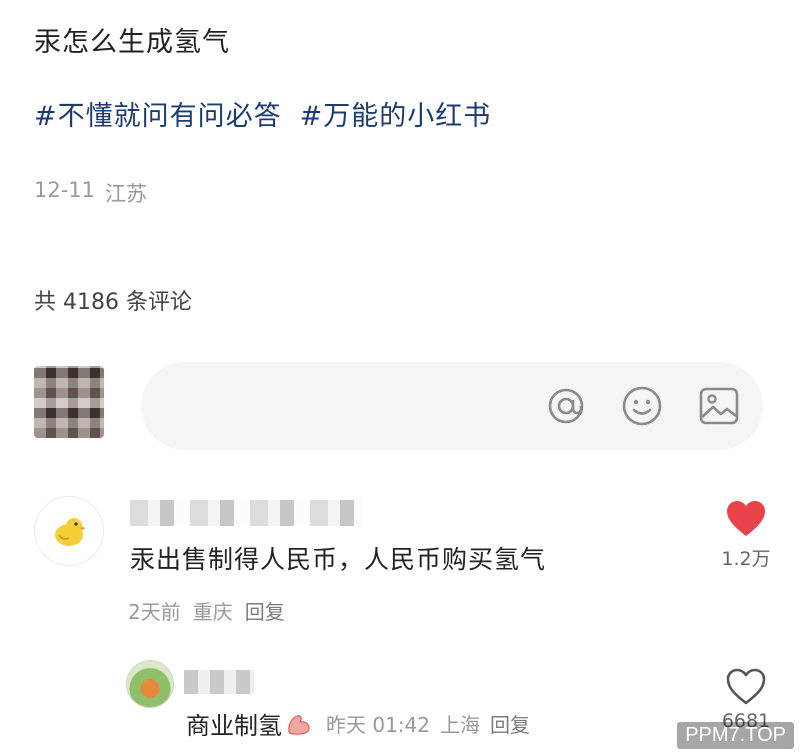 The height and width of the screenshot is (755, 800). What do you see at coordinates (113, 302) in the screenshot?
I see `comment-count: 共 4186 条评论` at bounding box center [113, 302].